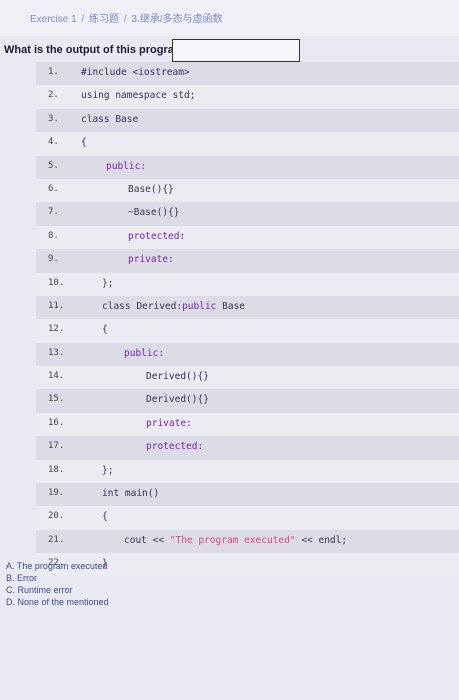  Describe the element at coordinates (231, 306) in the screenshot. I see `code-token: Base` at that location.